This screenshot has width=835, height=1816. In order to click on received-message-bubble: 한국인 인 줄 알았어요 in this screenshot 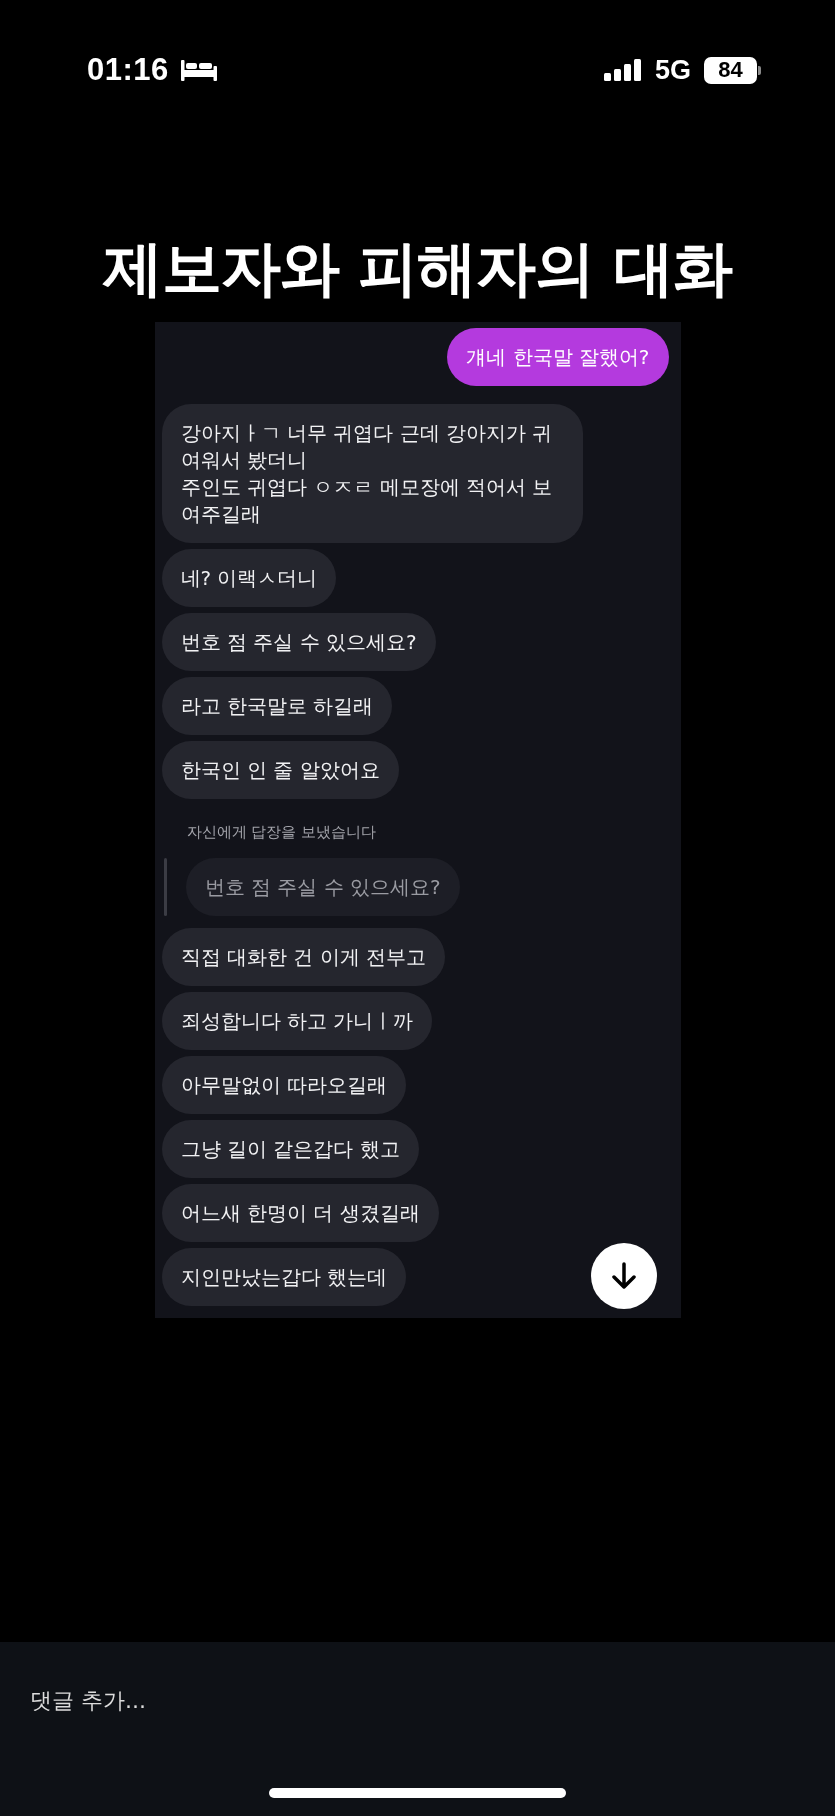, I will do `click(280, 770)`.